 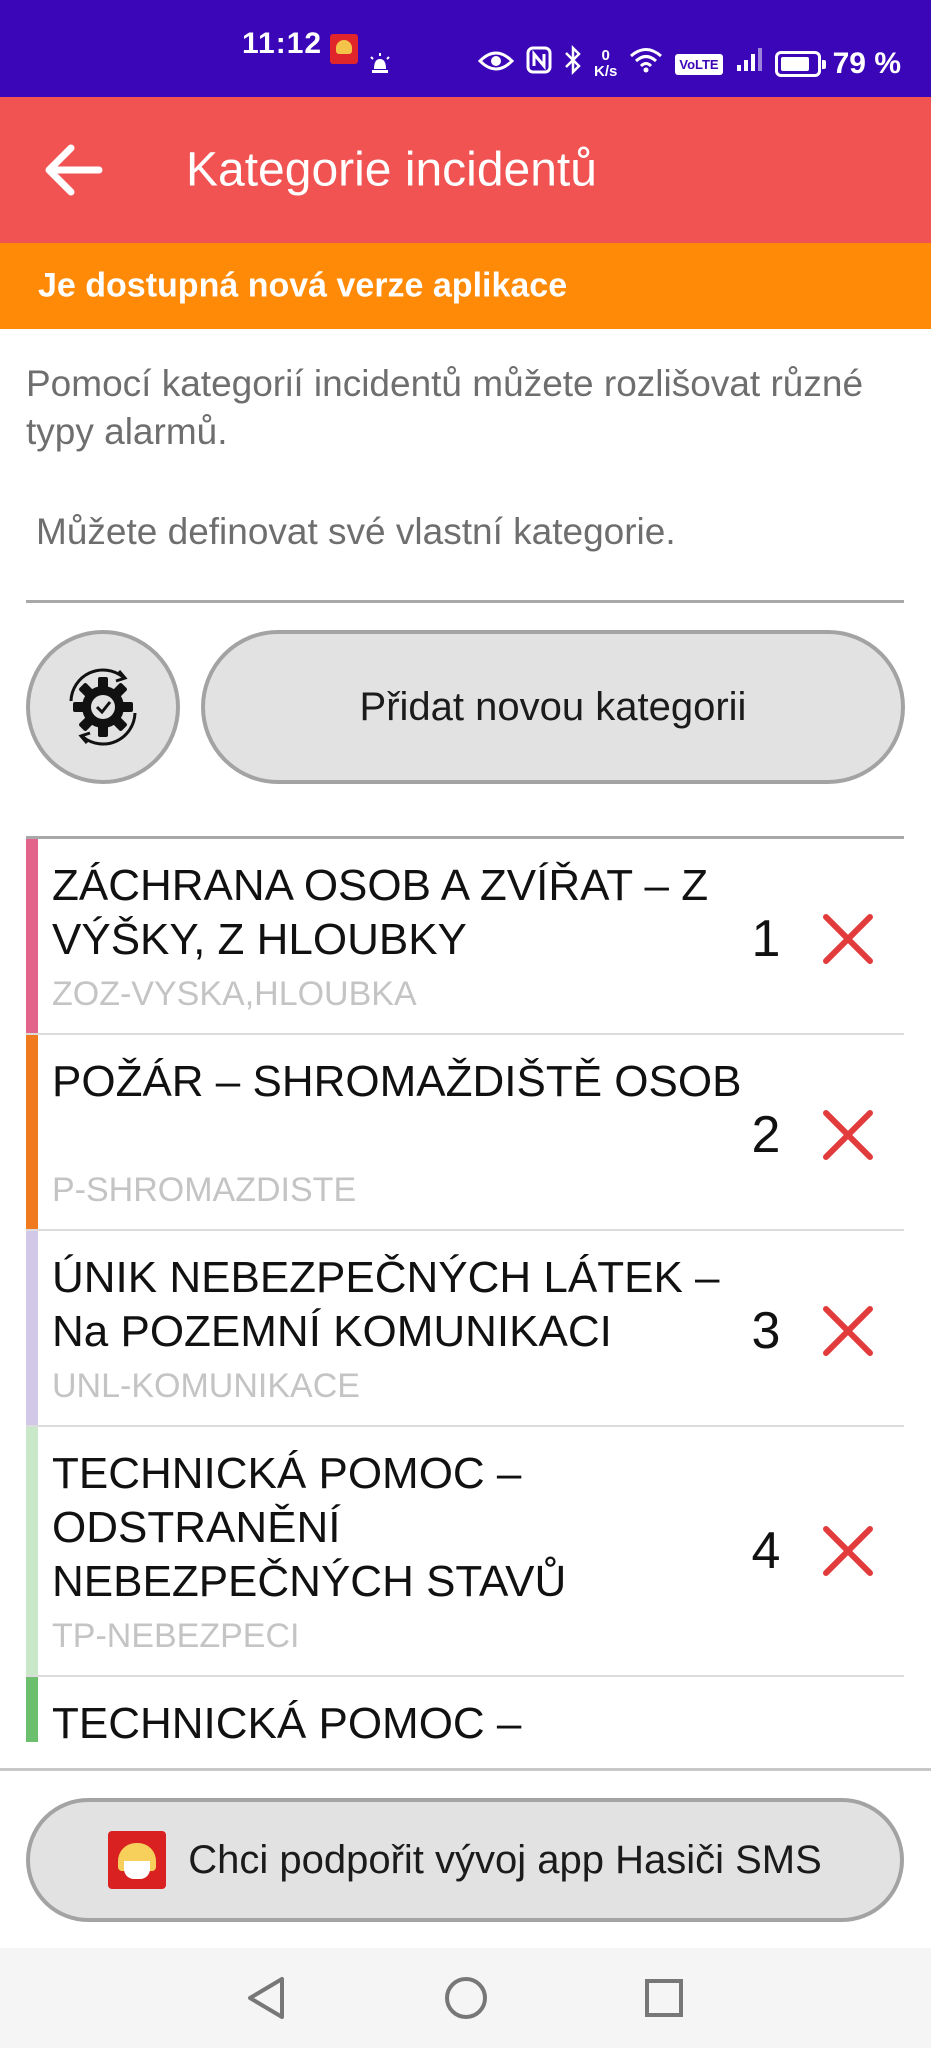 I want to click on category-number: 3, so click(x=766, y=1331).